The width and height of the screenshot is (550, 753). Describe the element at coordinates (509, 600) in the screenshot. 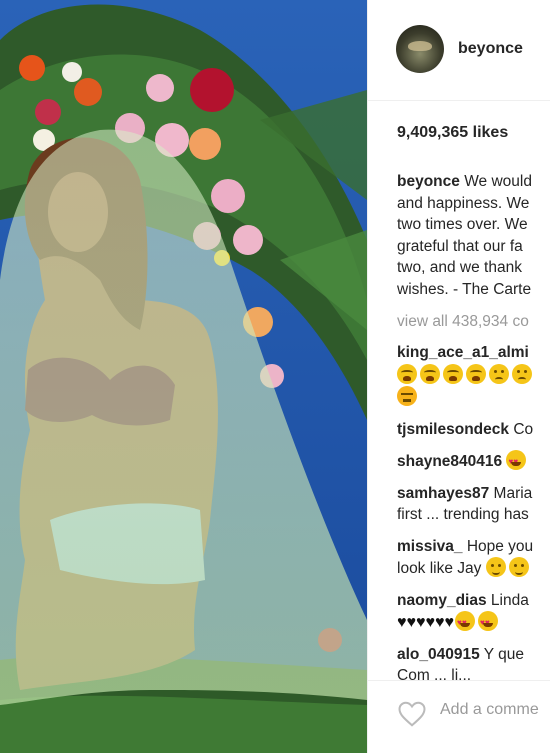

I see `comment-text: Linda` at that location.